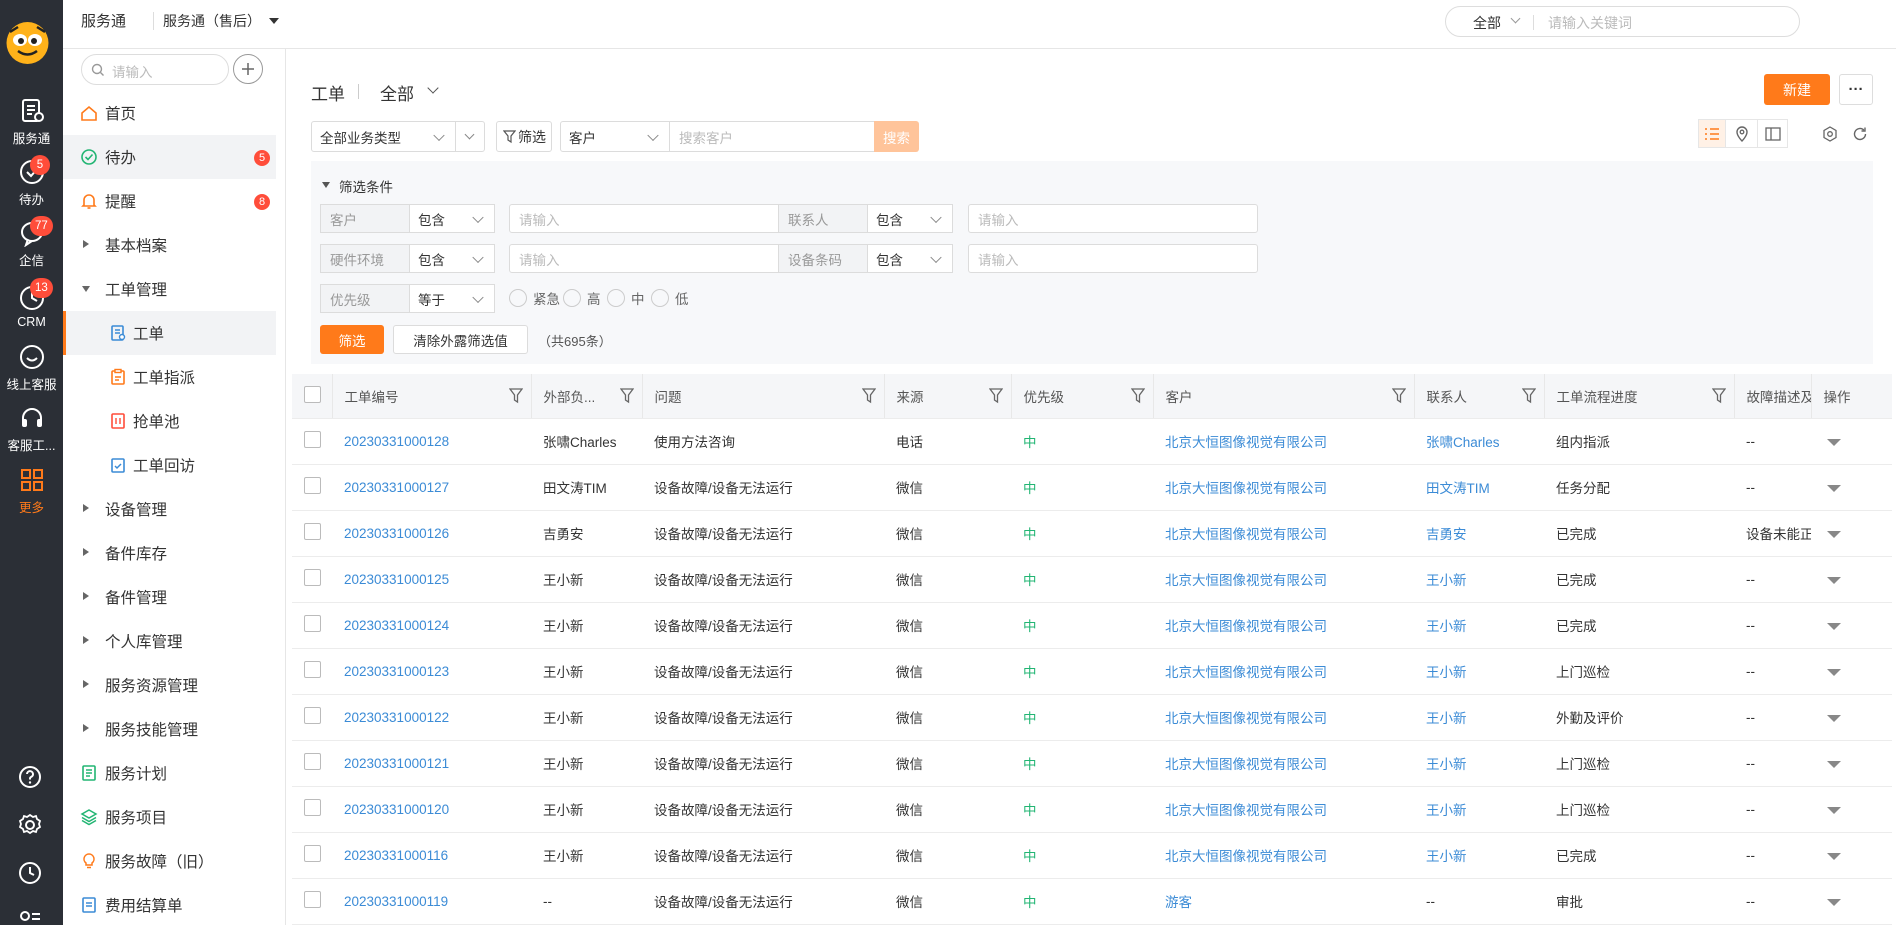 The image size is (1896, 935). Describe the element at coordinates (1113, 218) in the screenshot. I see `contact-filter-input: 请输入` at that location.